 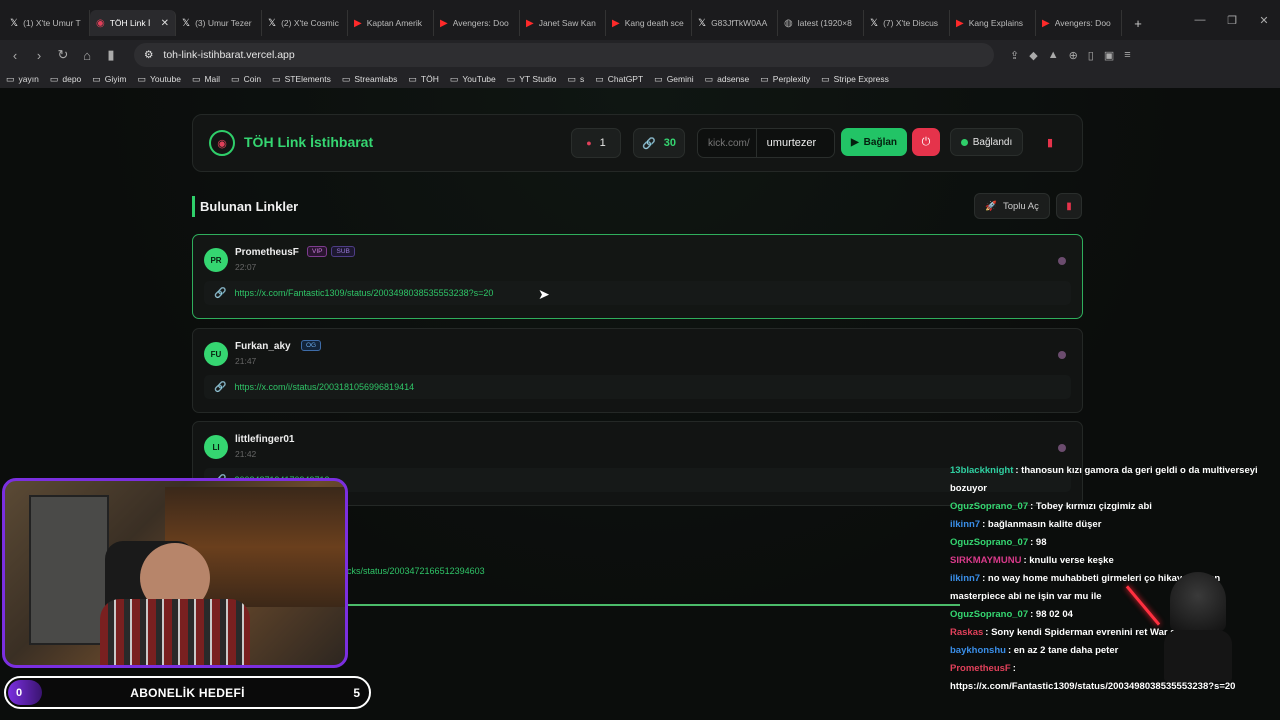 What do you see at coordinates (989, 542) in the screenshot?
I see `chat-username: OguzSoprano_07` at bounding box center [989, 542].